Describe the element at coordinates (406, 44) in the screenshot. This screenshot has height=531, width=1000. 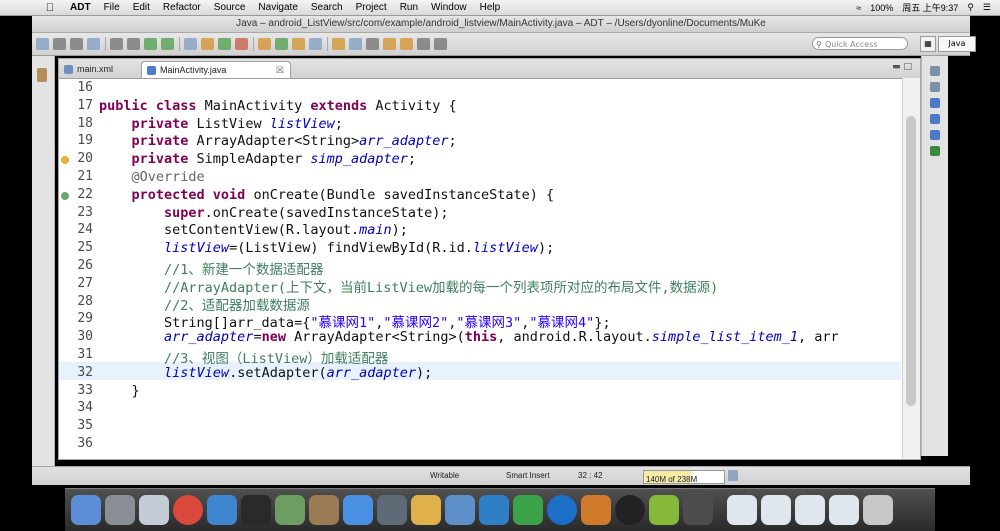
I see `previous-annotation-icon` at that location.